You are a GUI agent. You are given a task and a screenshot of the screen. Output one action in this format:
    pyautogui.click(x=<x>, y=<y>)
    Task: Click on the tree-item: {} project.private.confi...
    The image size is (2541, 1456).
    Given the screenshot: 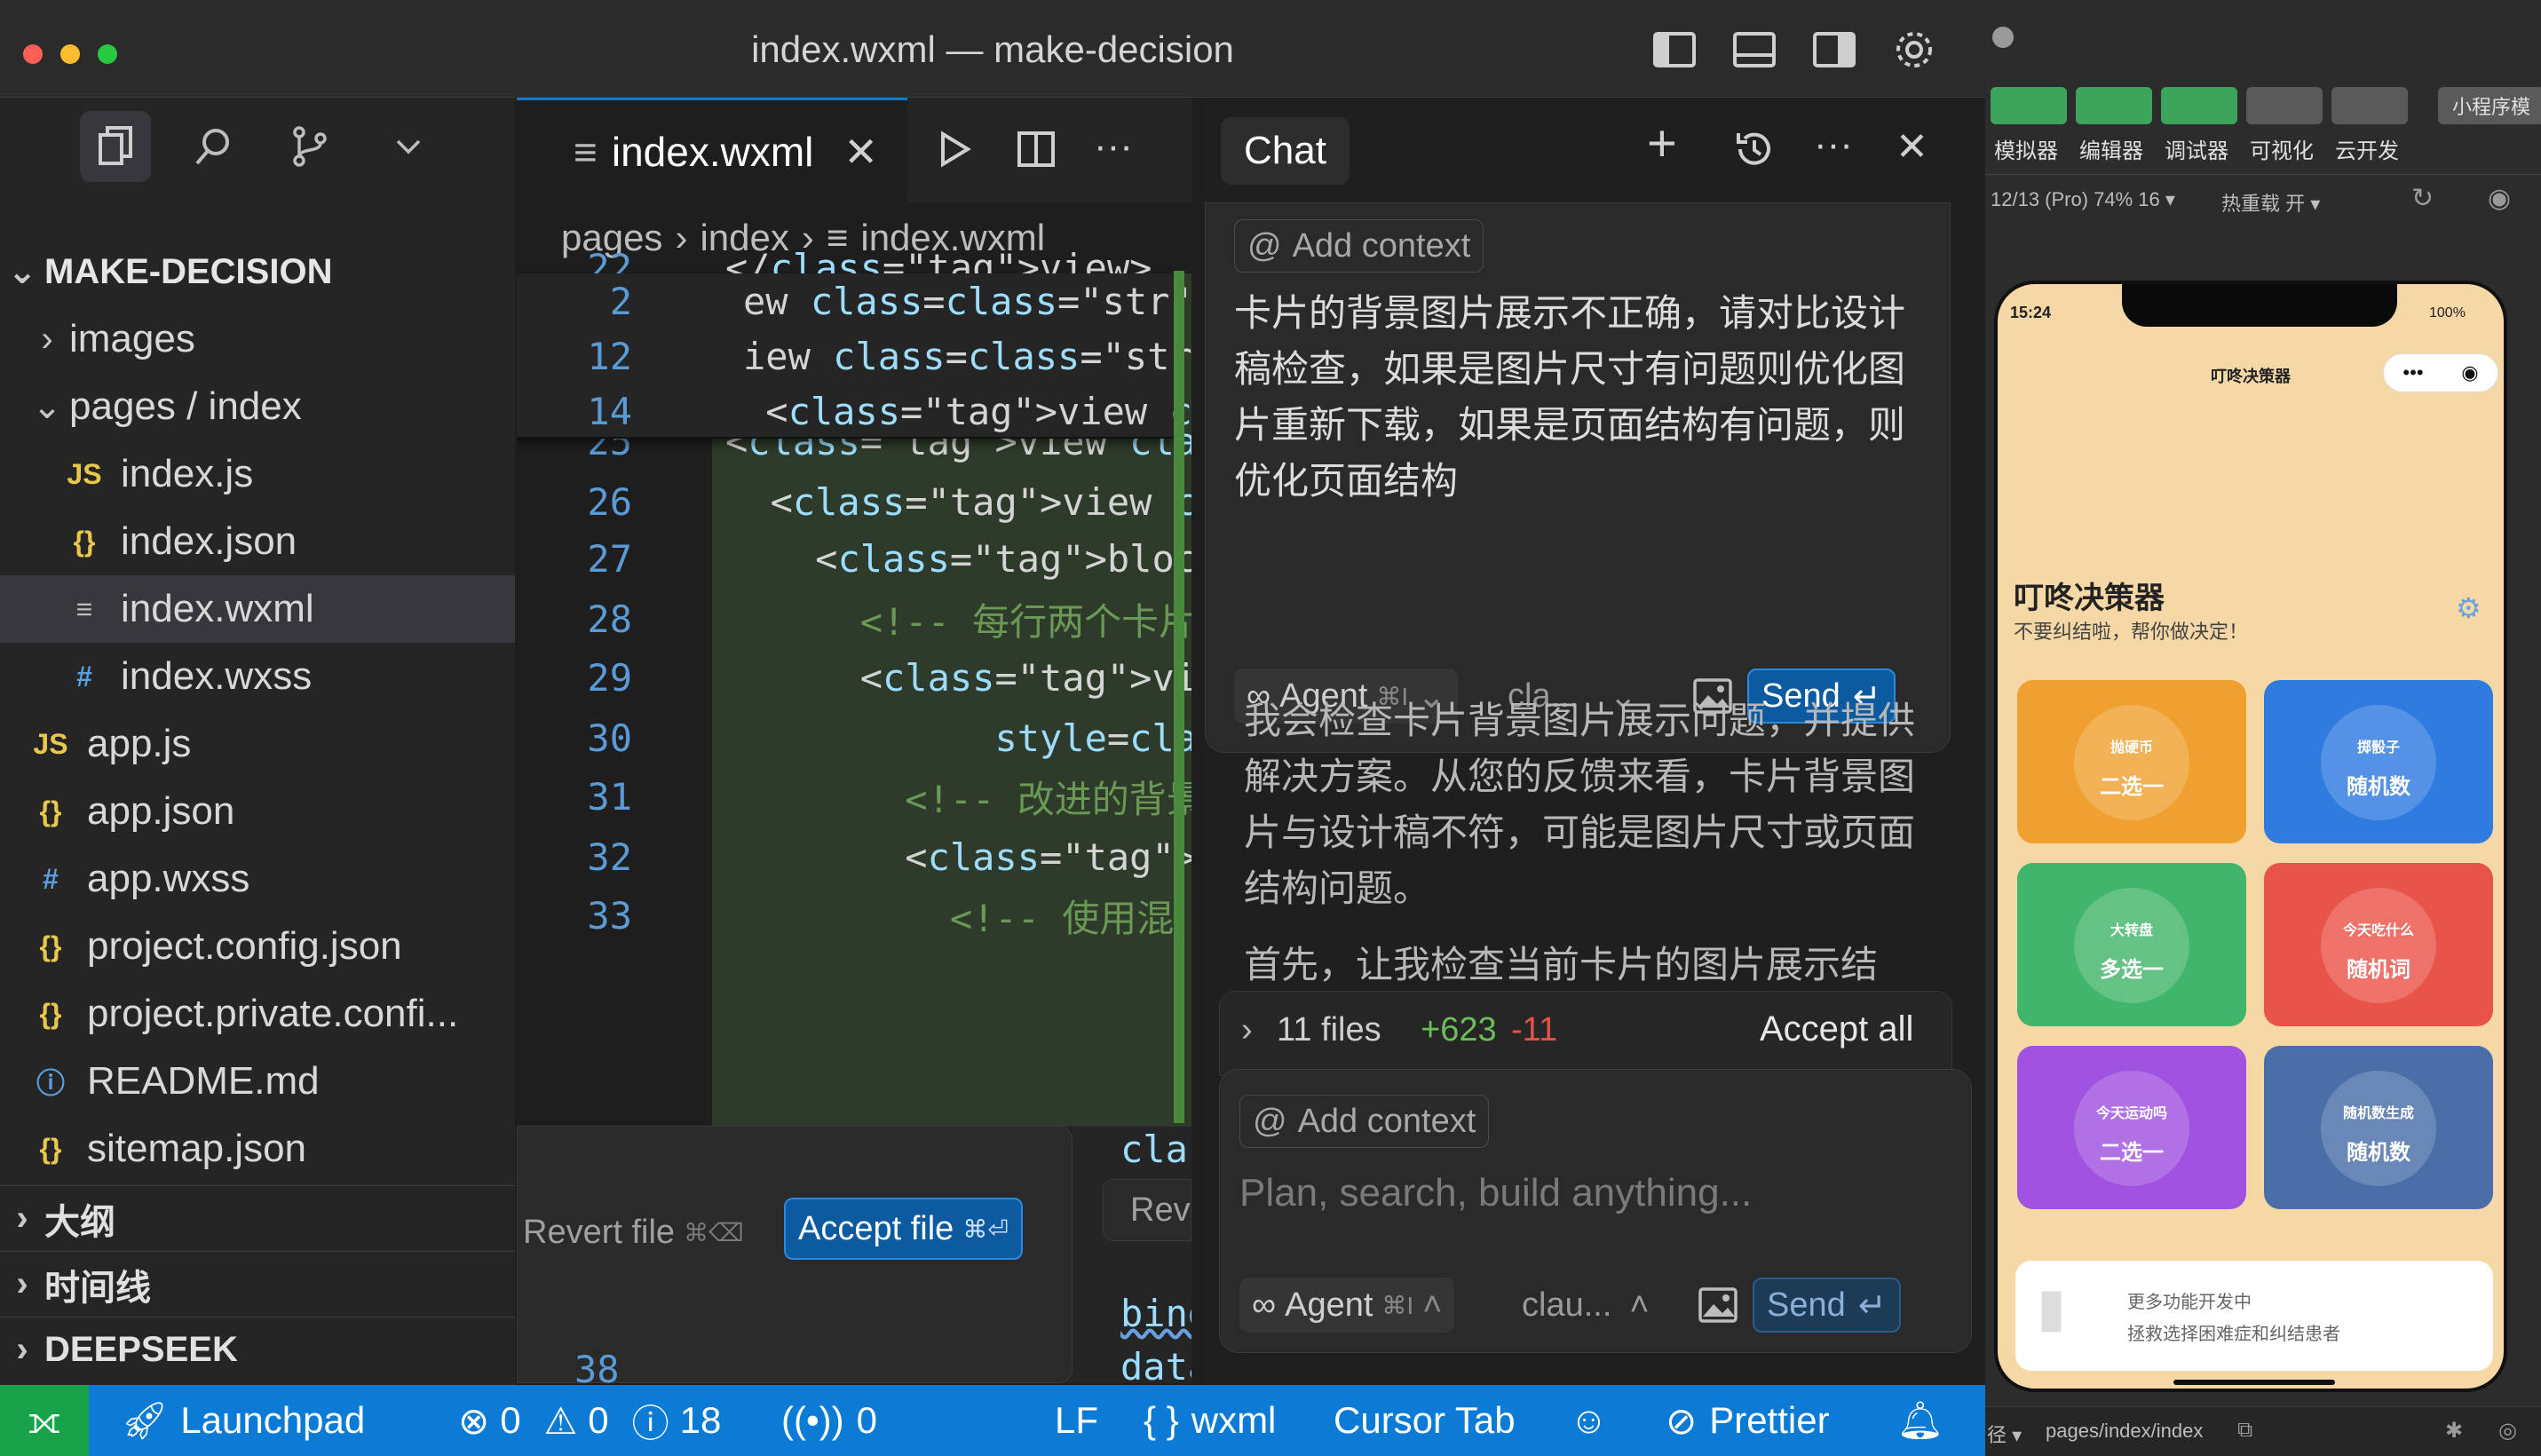 What is the action you would take?
    pyautogui.click(x=257, y=1014)
    